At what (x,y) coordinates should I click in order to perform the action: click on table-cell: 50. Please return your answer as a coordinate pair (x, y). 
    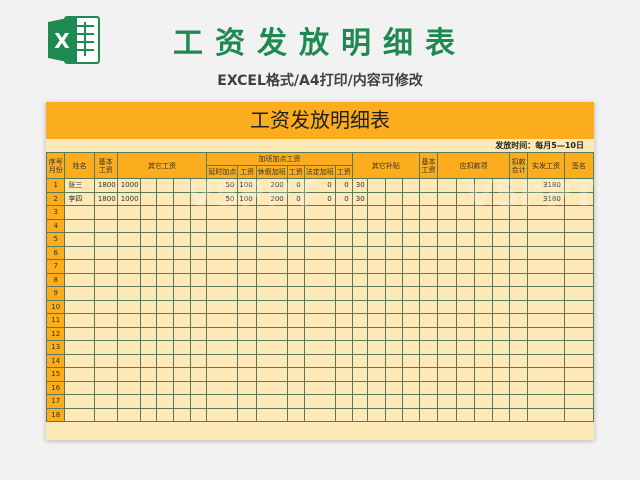
    Looking at the image, I should click on (222, 198).